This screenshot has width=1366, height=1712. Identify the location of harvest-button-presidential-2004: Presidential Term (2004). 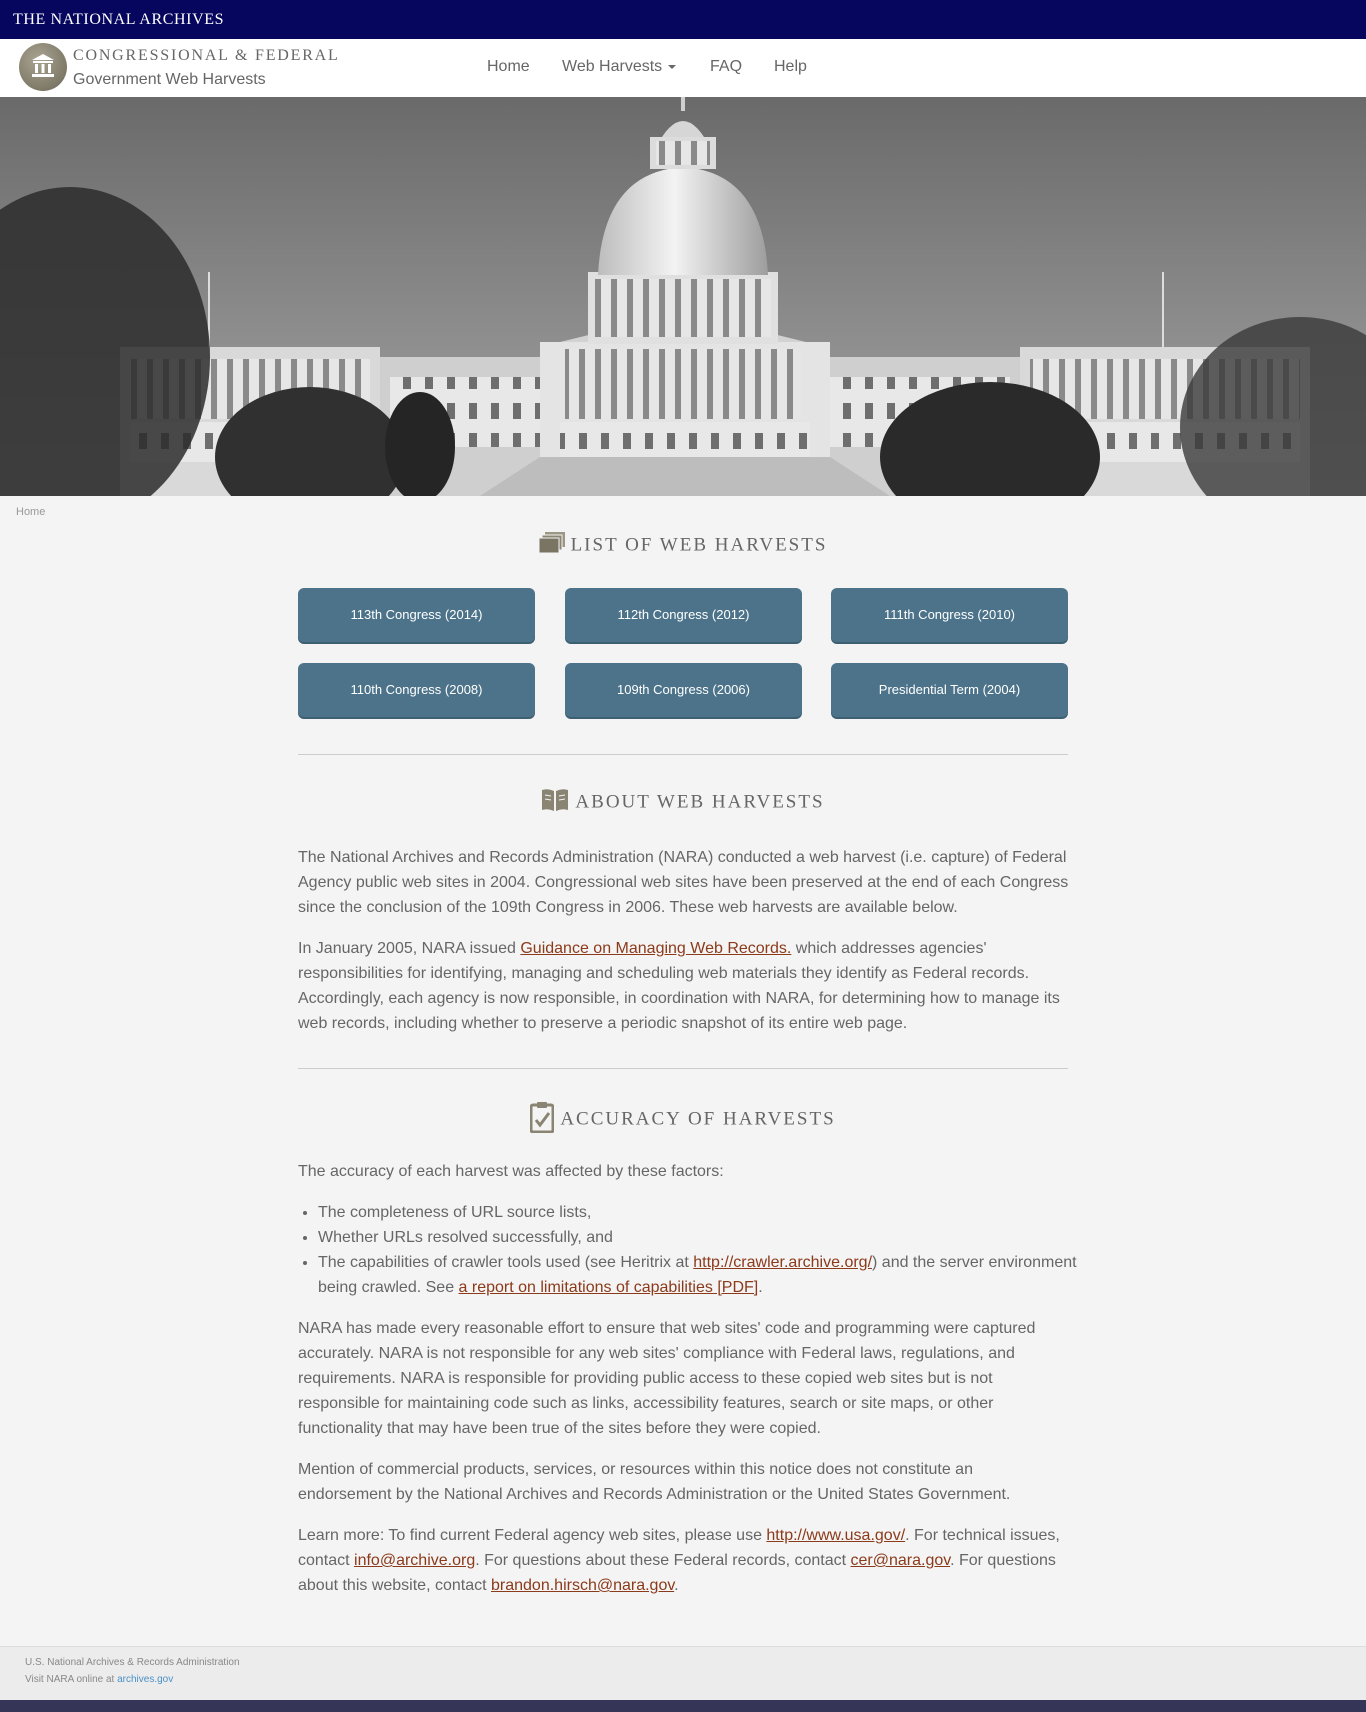
(949, 690).